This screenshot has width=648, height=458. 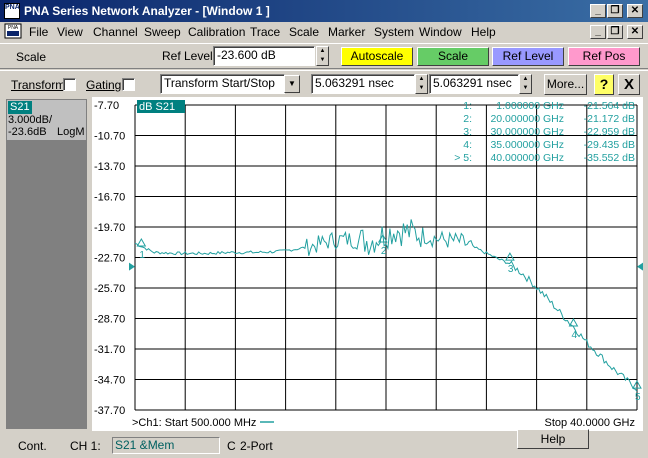 What do you see at coordinates (265, 32) in the screenshot?
I see `menu-trace: Trace` at bounding box center [265, 32].